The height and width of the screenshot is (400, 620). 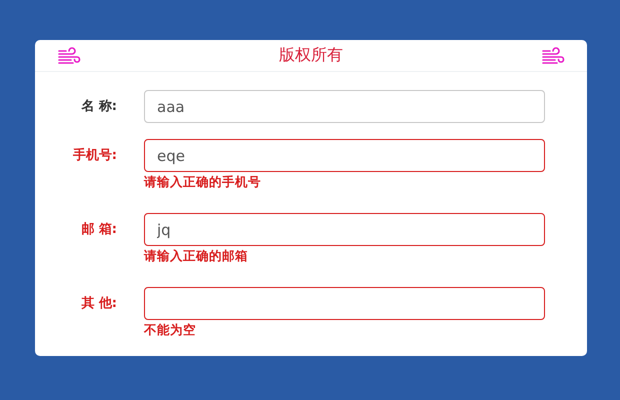 What do you see at coordinates (99, 304) in the screenshot?
I see `field-label: 其 他:` at bounding box center [99, 304].